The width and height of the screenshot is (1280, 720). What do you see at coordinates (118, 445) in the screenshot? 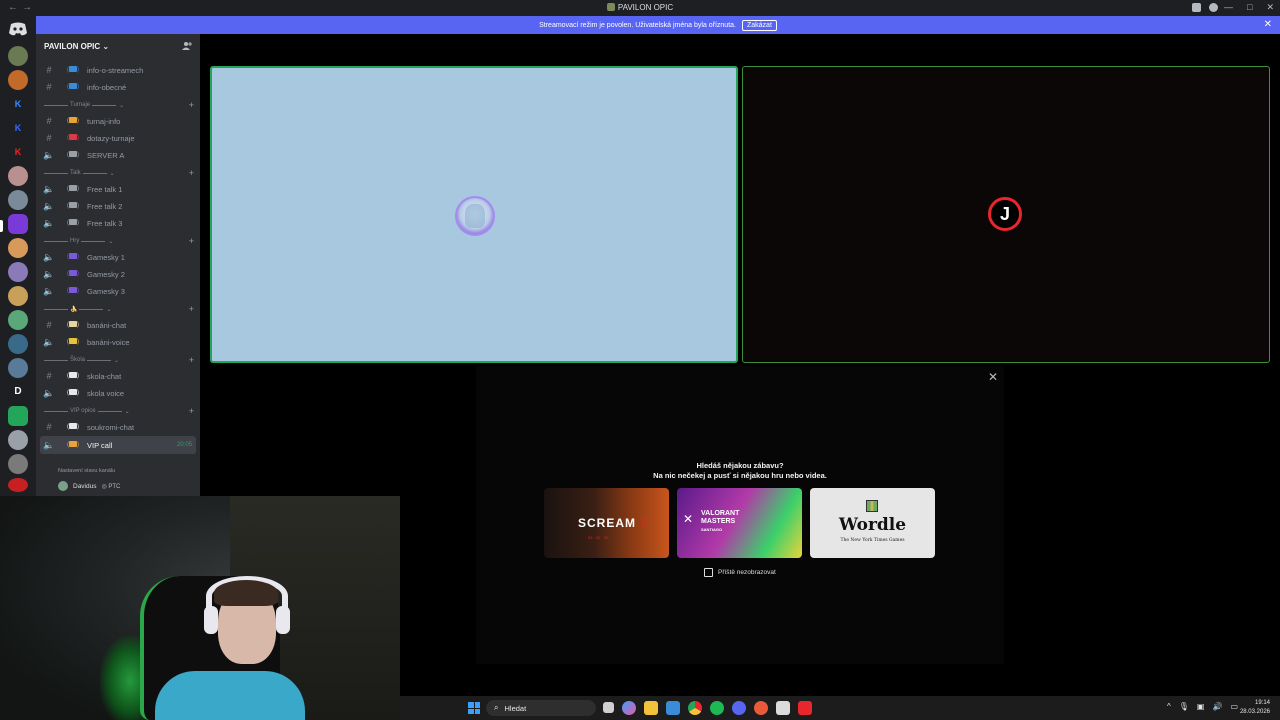
I see `voice-channel-item: 🔈 () VIP call 20:05` at bounding box center [118, 445].